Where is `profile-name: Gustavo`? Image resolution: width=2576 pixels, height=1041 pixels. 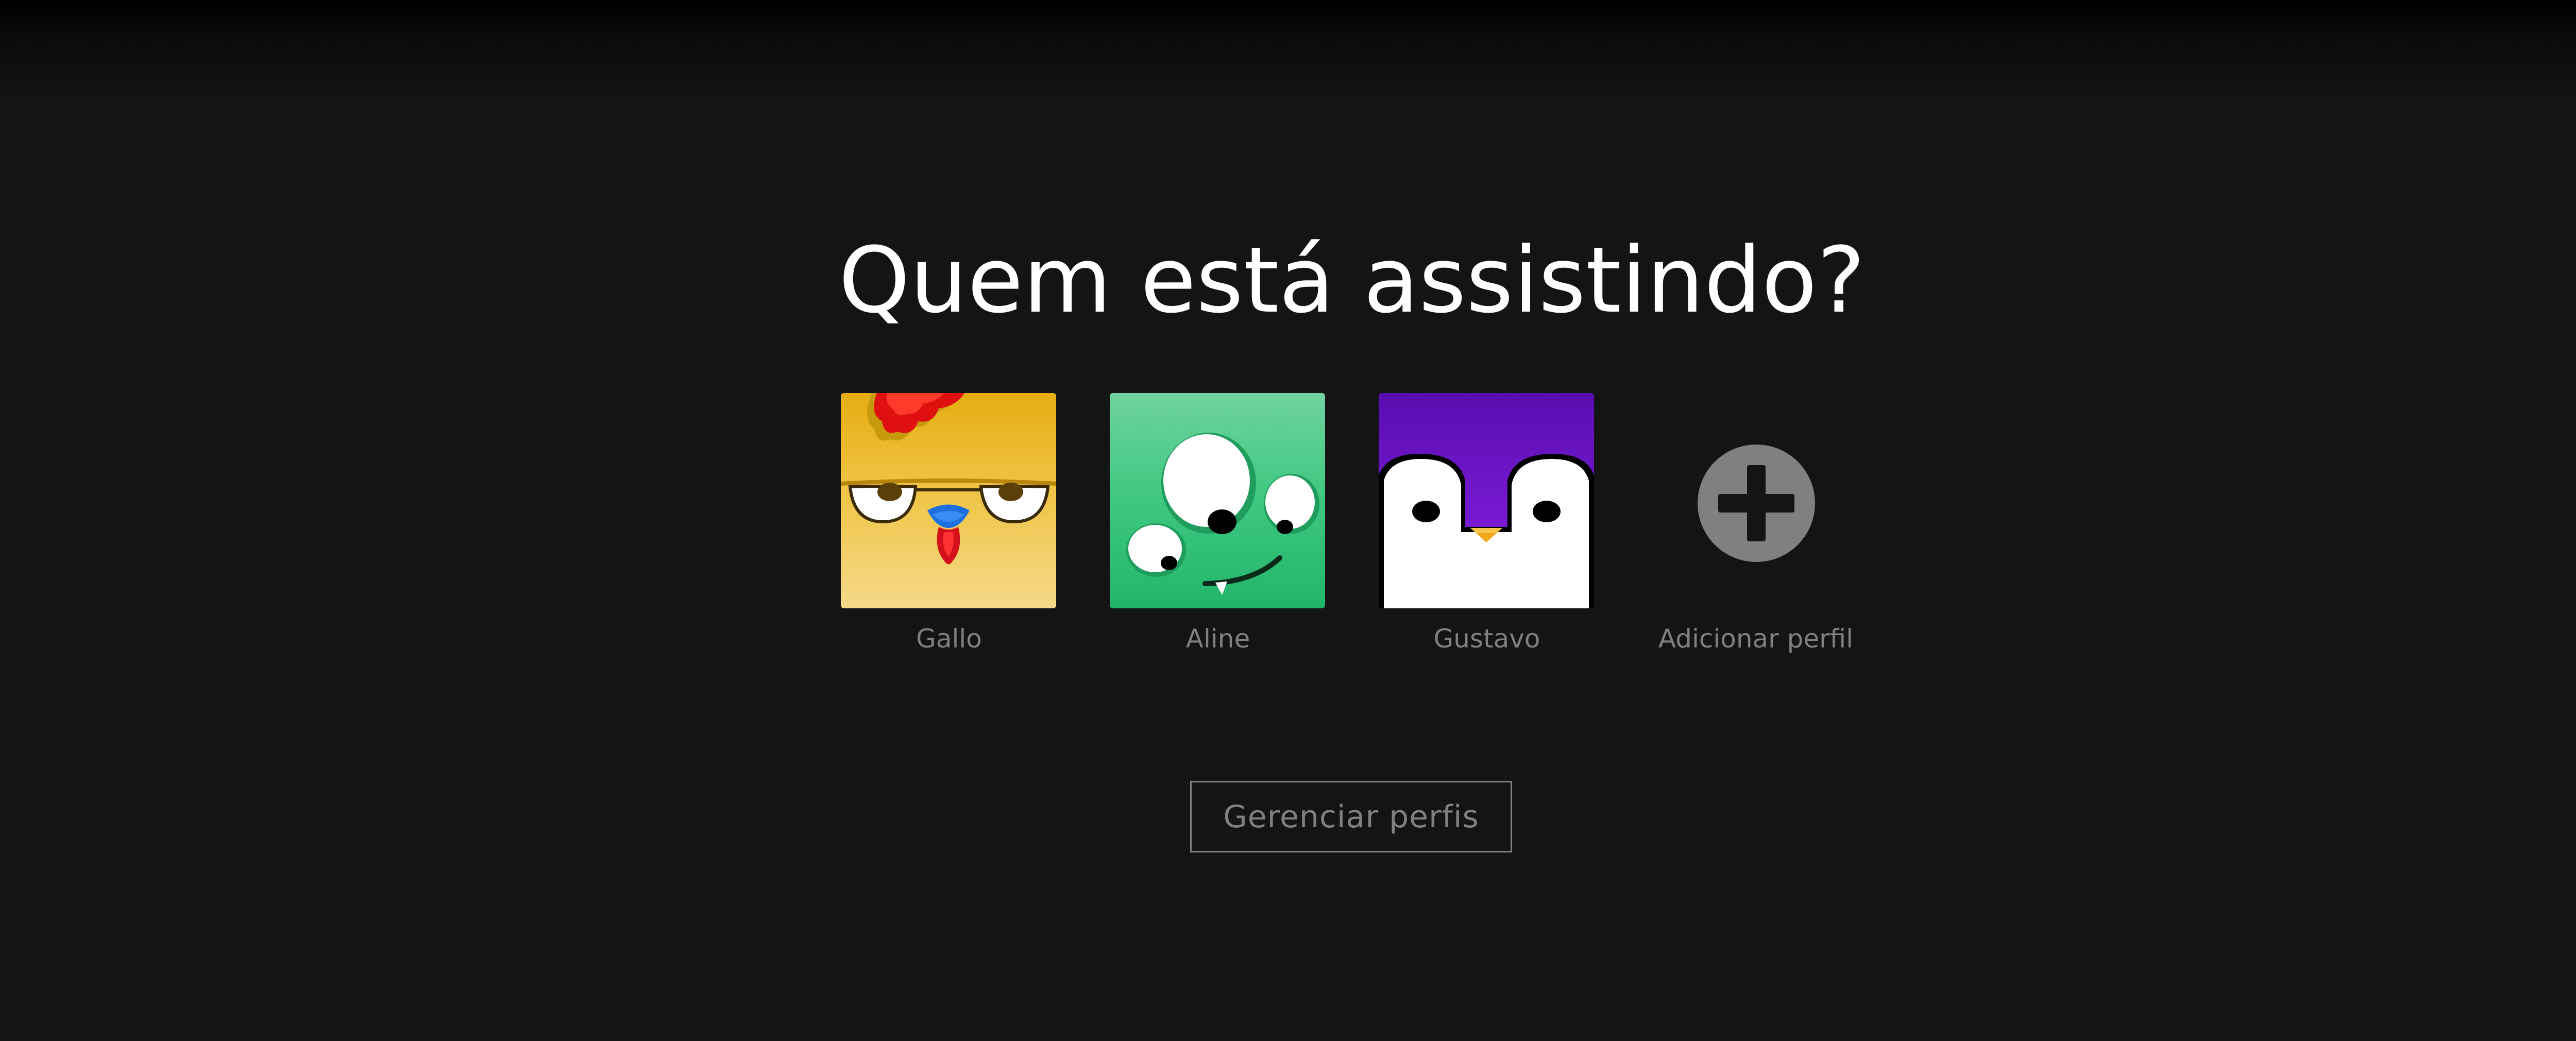 profile-name: Gustavo is located at coordinates (1486, 639).